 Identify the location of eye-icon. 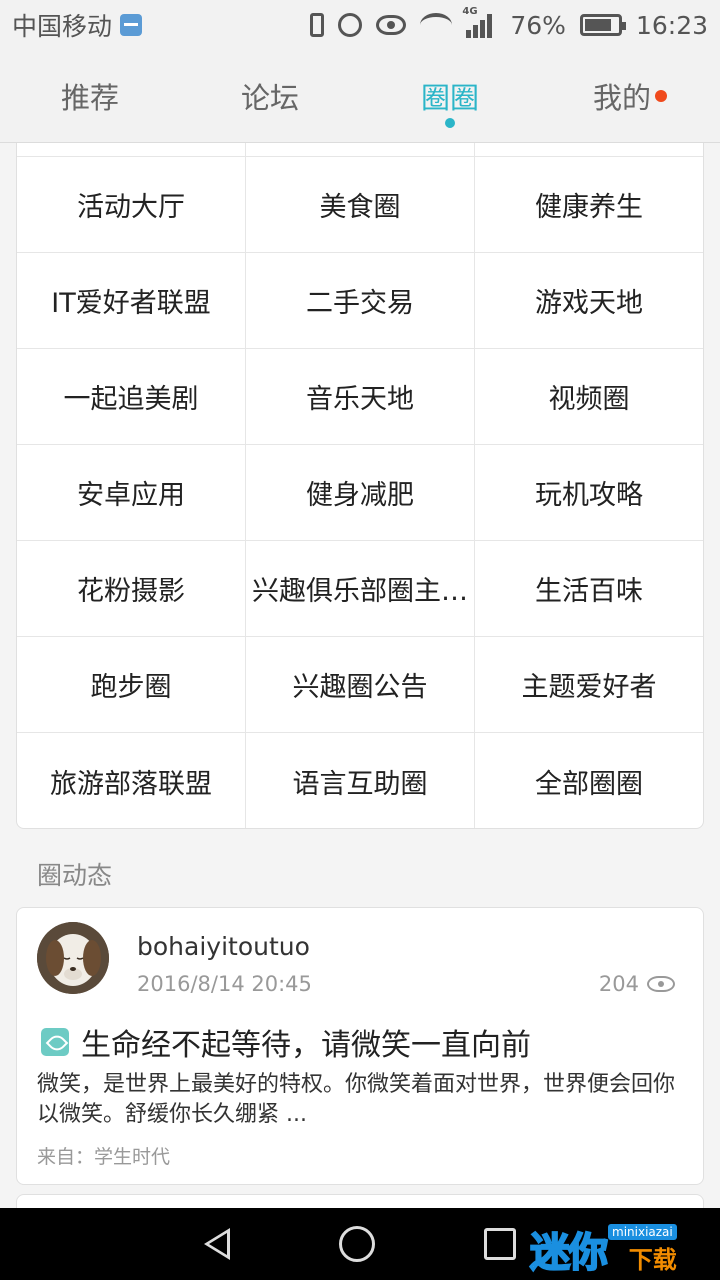
(661, 984).